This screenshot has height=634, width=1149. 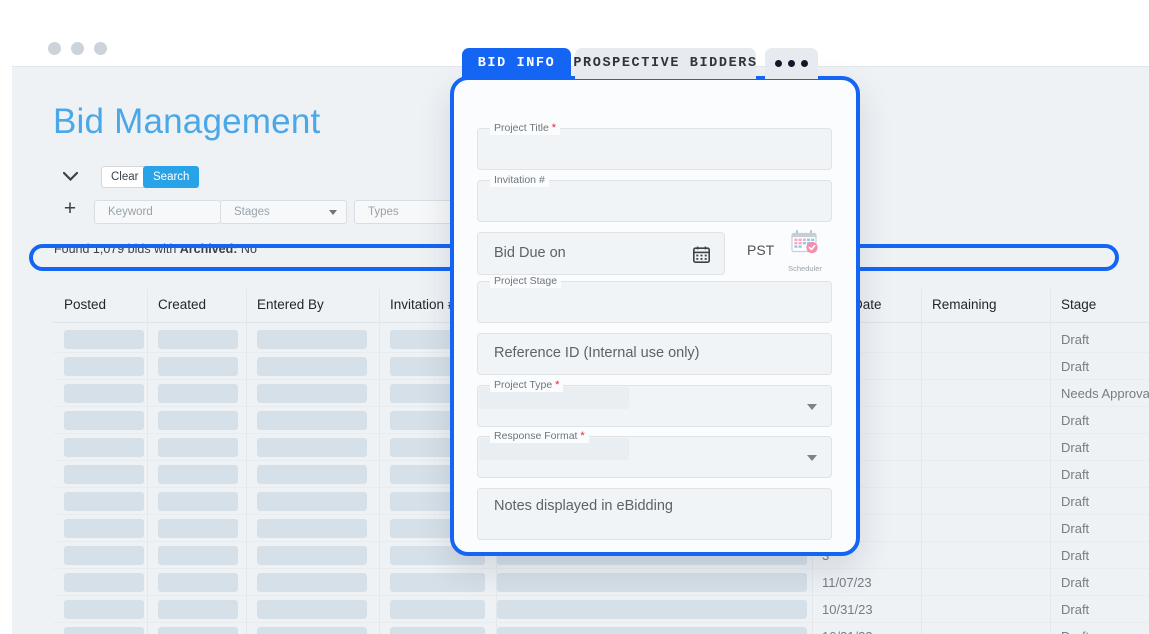 I want to click on types-placeholder: Types, so click(x=383, y=212).